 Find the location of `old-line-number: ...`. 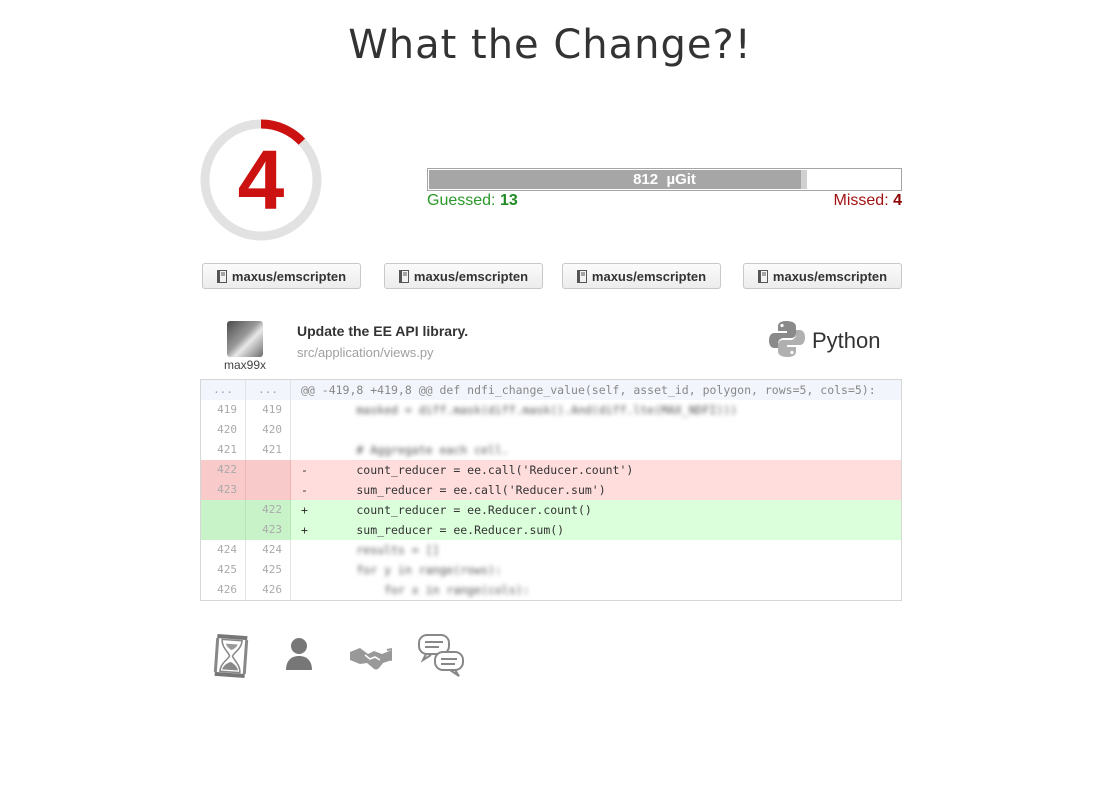

old-line-number: ... is located at coordinates (223, 390).